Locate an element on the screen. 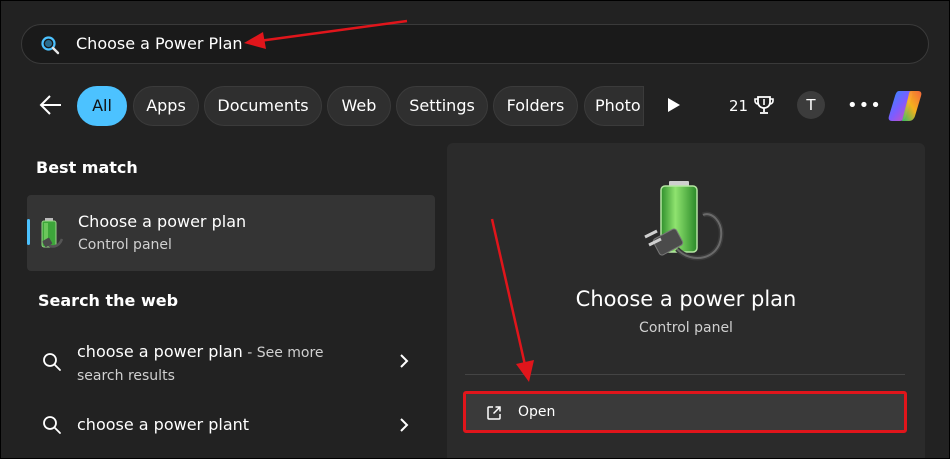  search-box: Choose a Power Plan is located at coordinates (475, 44).